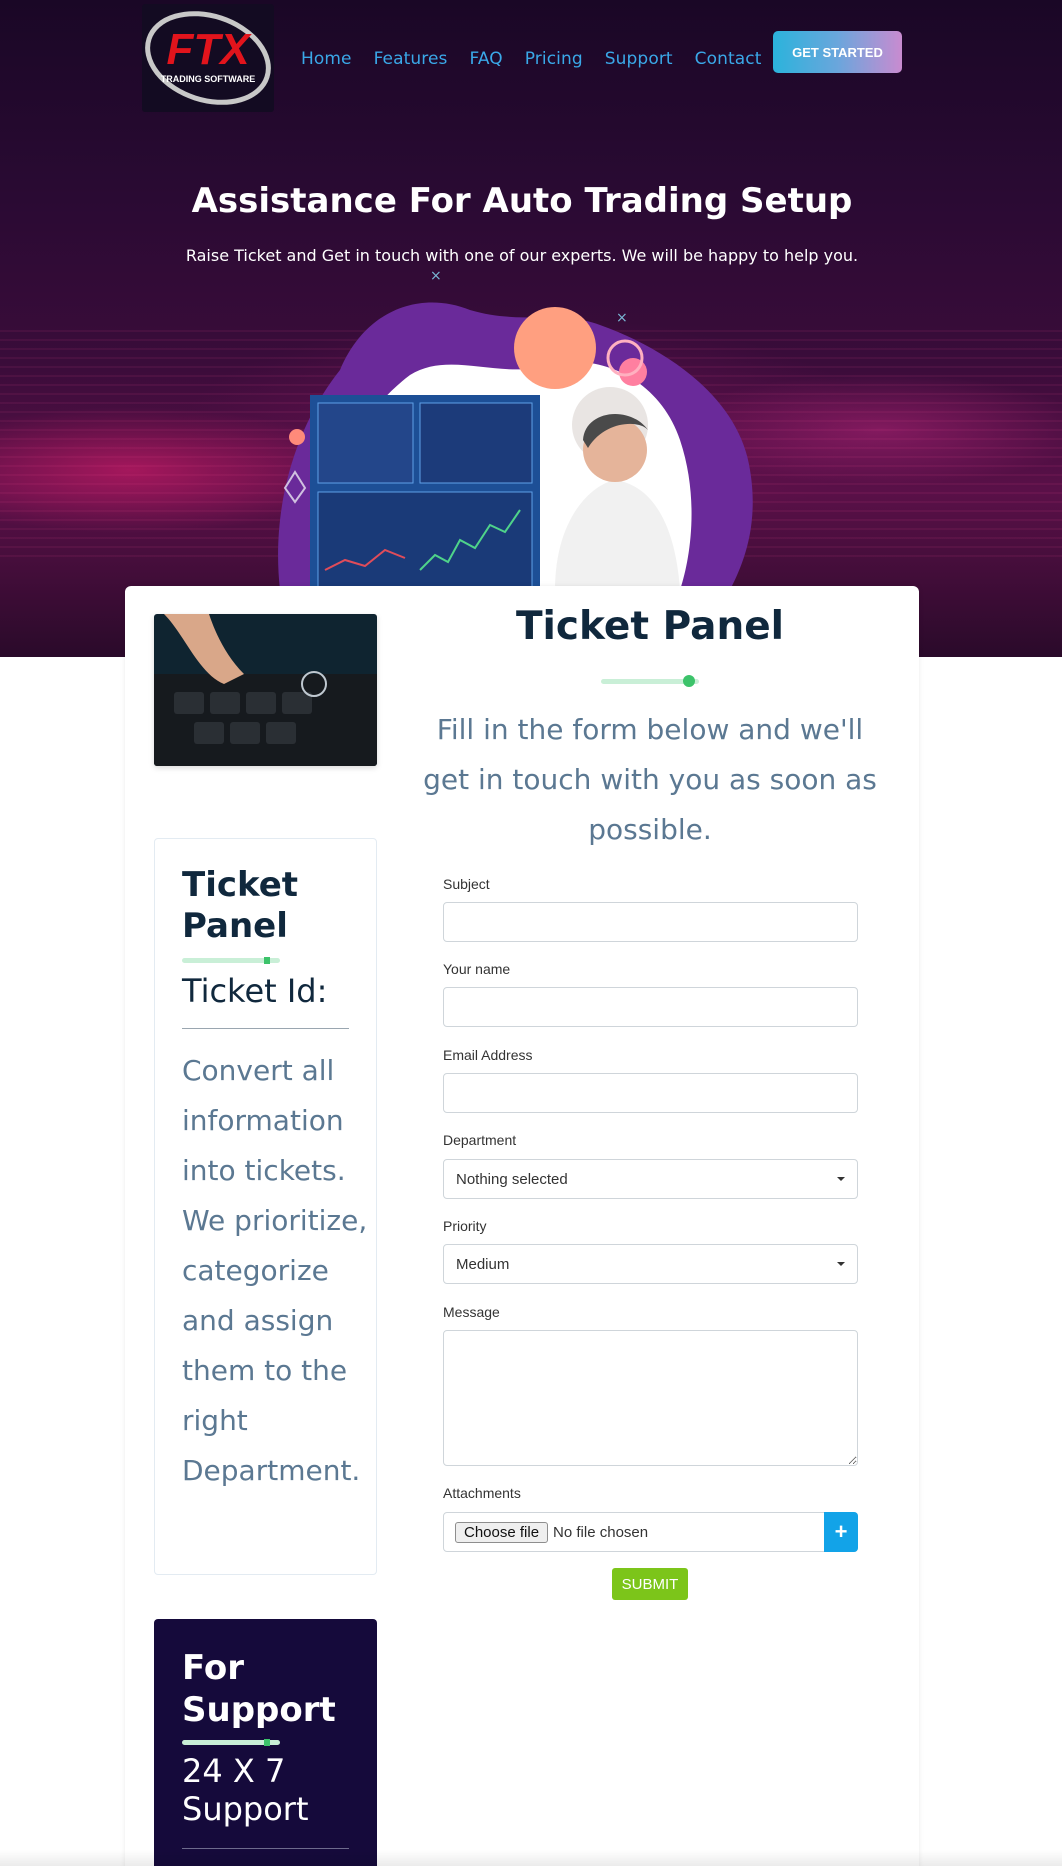 The height and width of the screenshot is (1866, 1062). I want to click on support-underline-dot, so click(267, 1742).